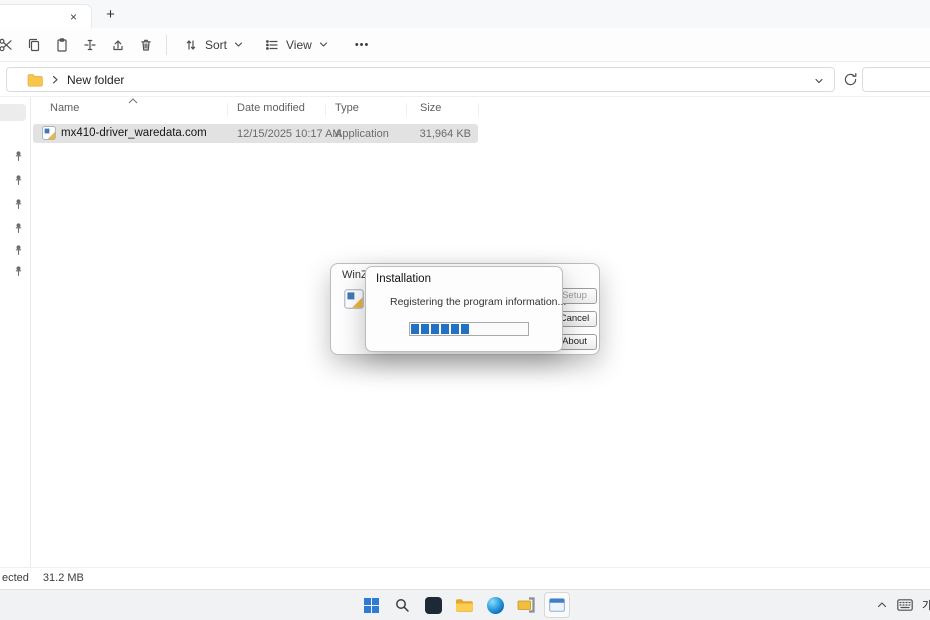  I want to click on address-dropdown-button, so click(819, 81).